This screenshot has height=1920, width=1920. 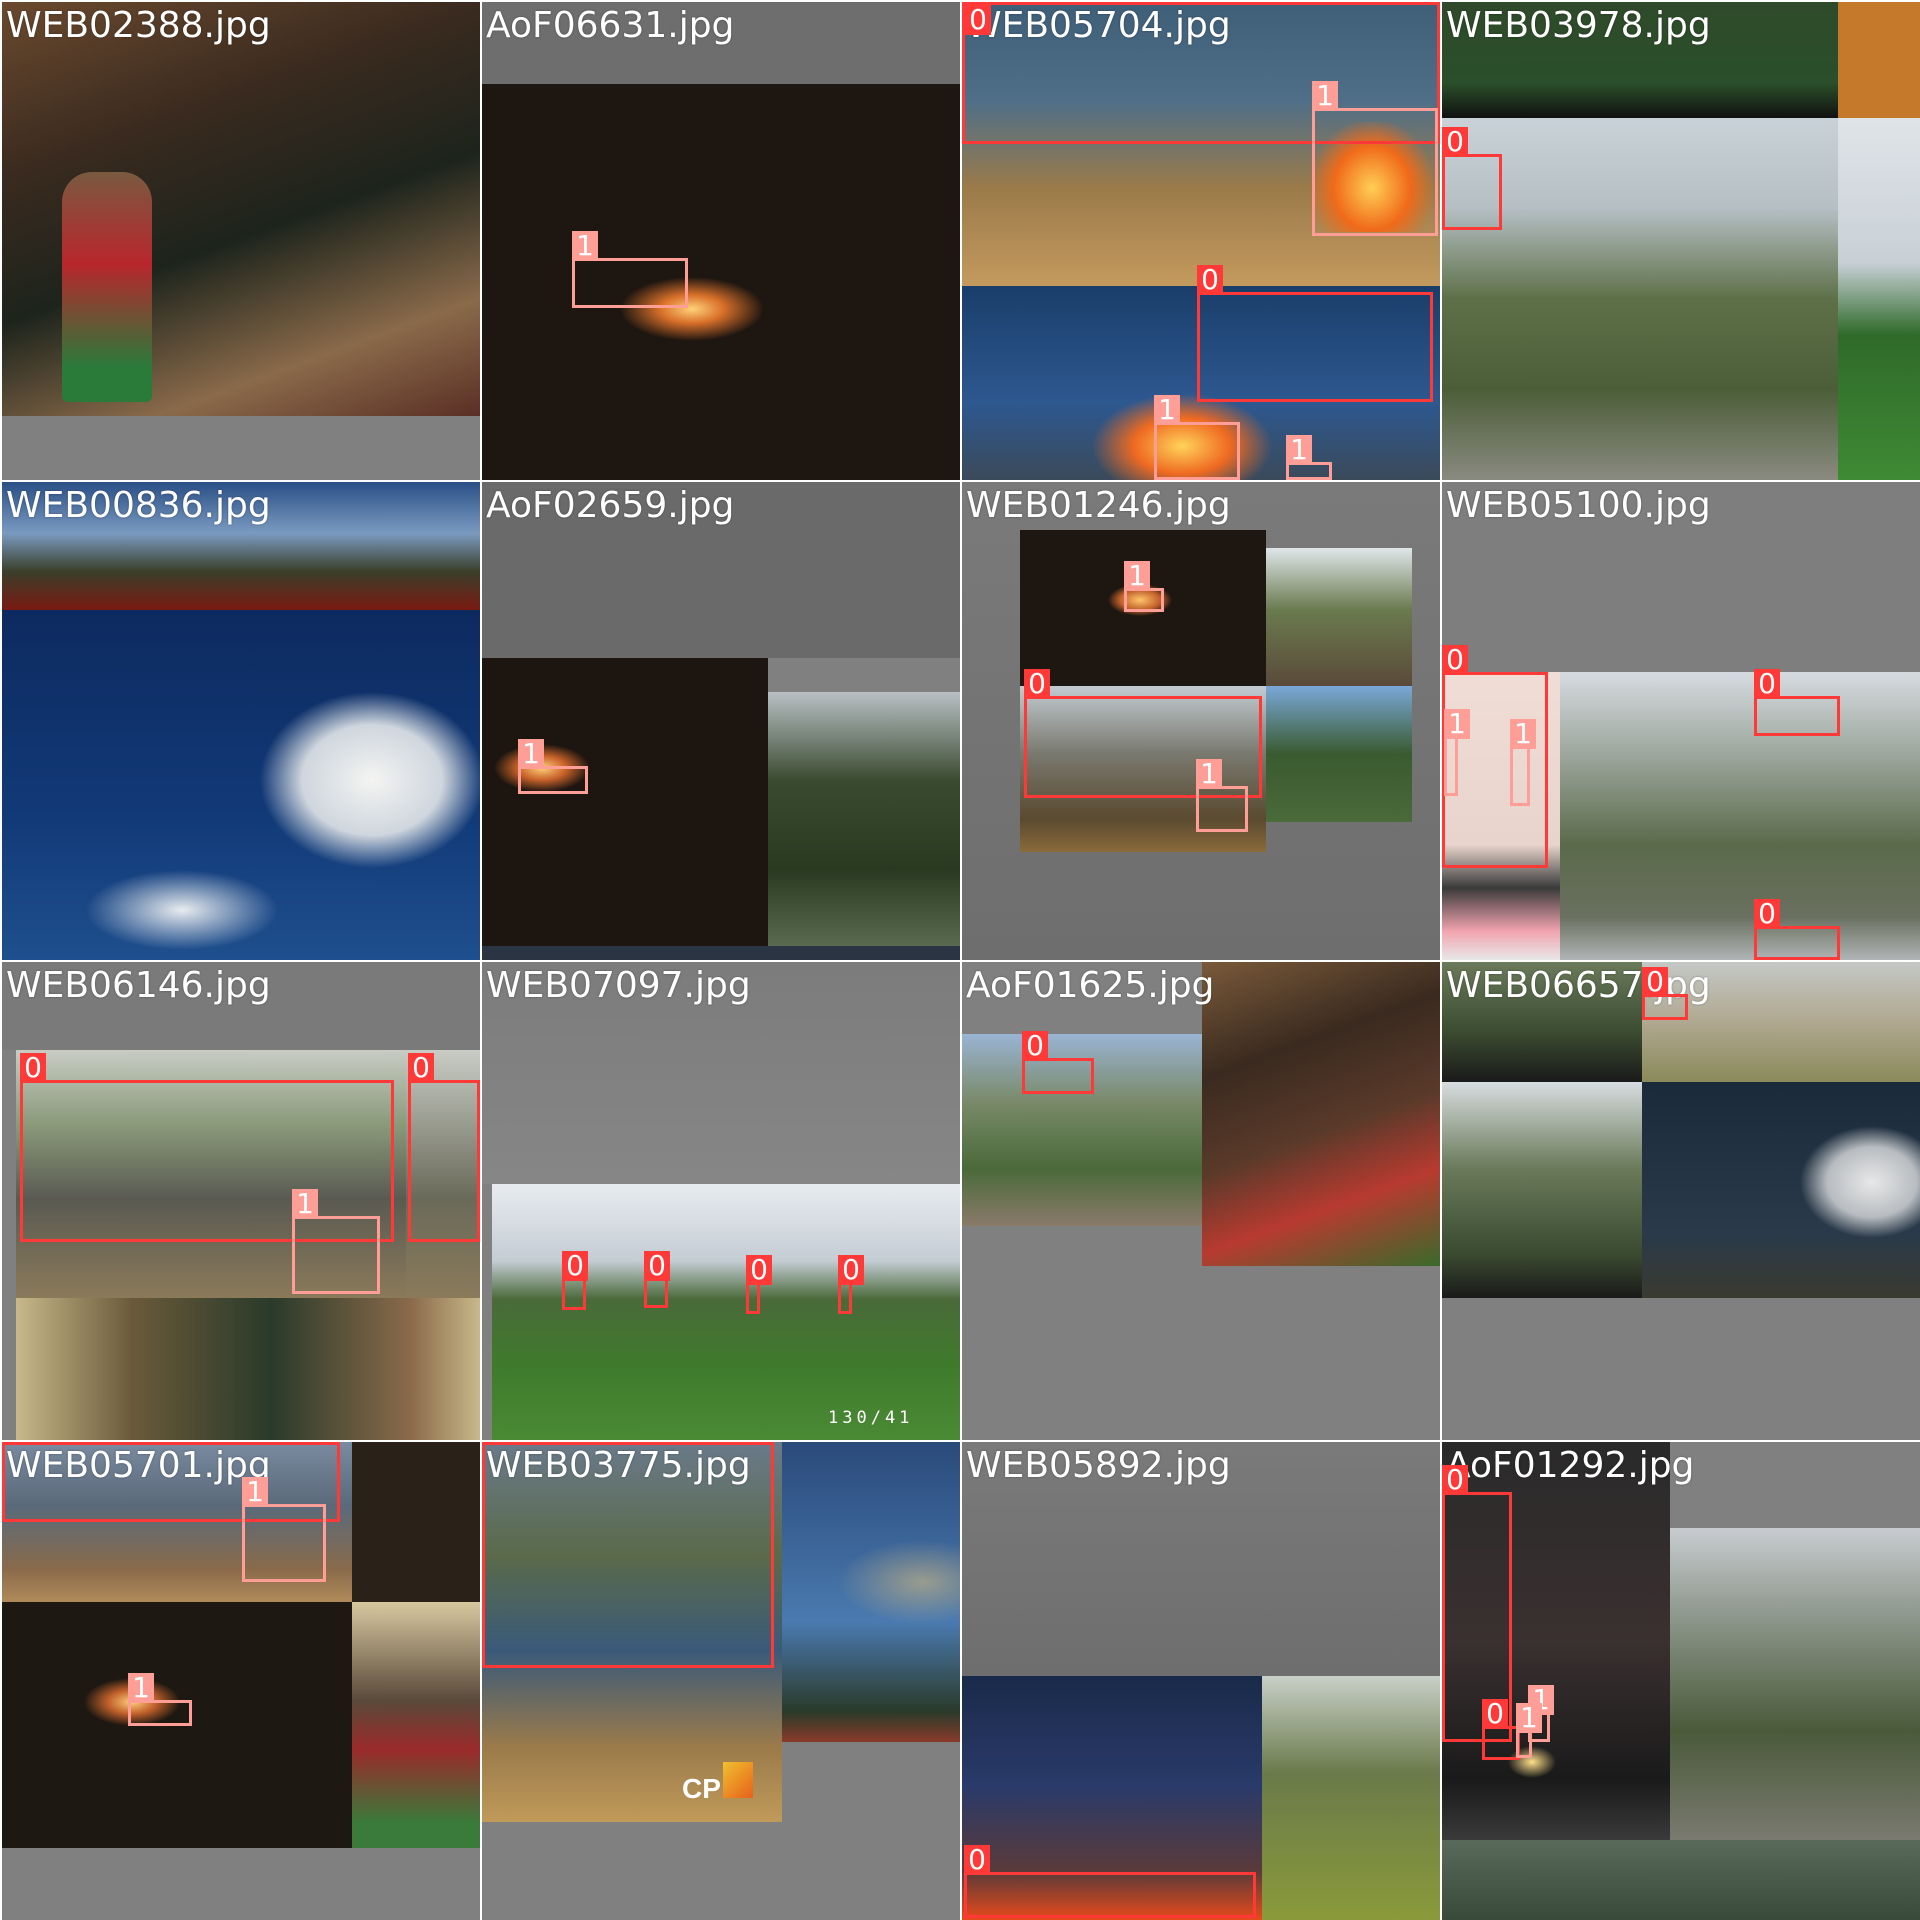 I want to click on tile-filename: AoF01292.jpg, so click(x=1570, y=1465).